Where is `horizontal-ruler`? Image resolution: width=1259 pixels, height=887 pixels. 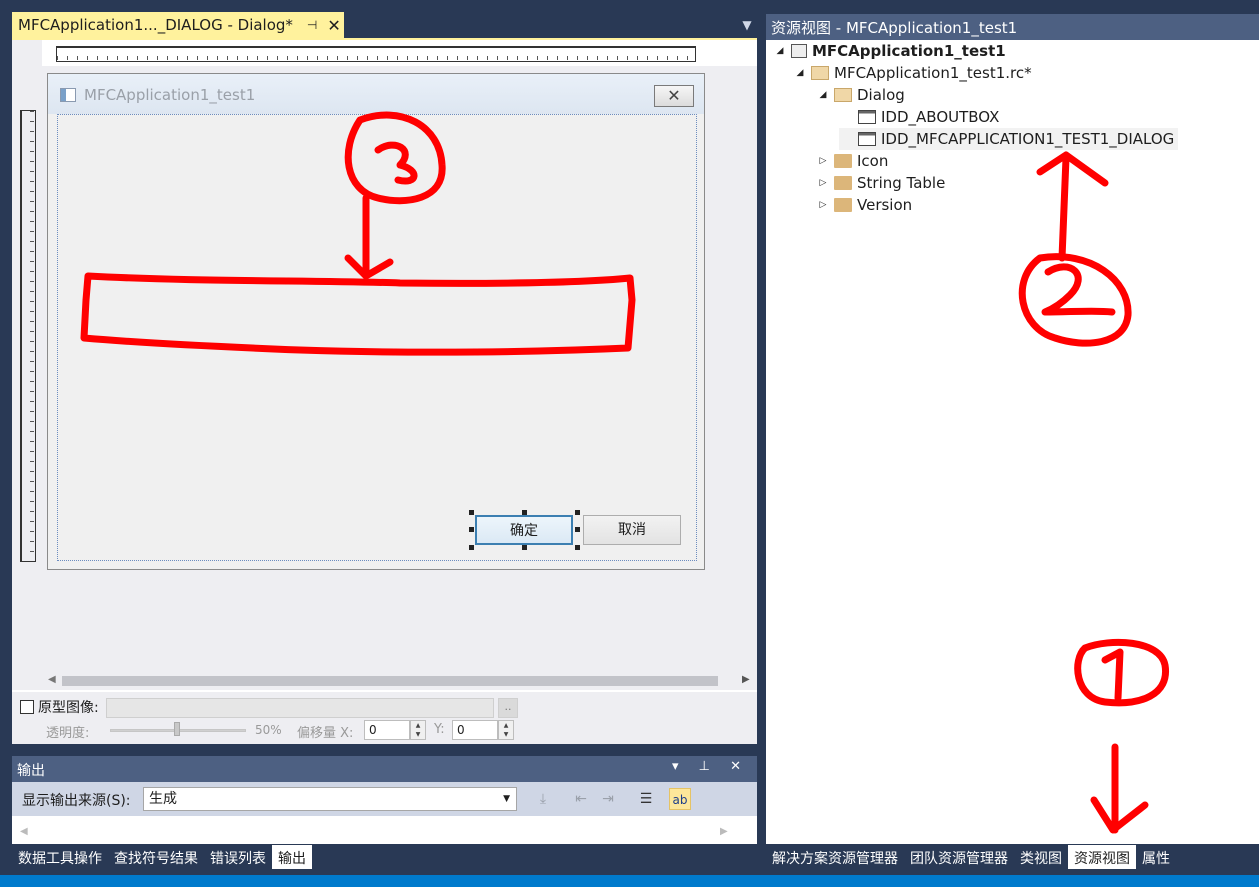 horizontal-ruler is located at coordinates (376, 54).